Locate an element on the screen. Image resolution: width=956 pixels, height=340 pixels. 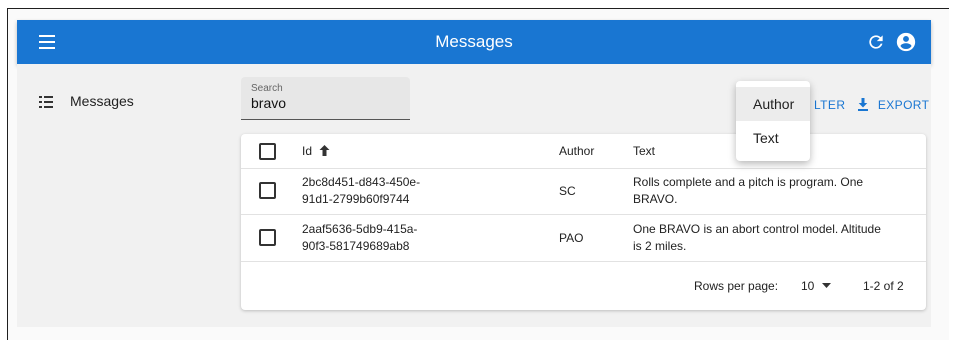
list-actions: LTER EXPORT is located at coordinates (871, 104).